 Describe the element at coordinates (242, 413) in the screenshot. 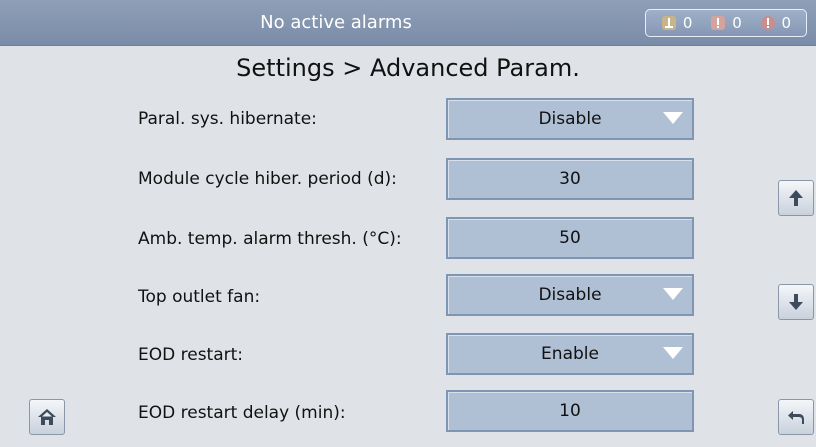

I see `param-label-eod-restart-delay: EOD restart delay (min):` at that location.